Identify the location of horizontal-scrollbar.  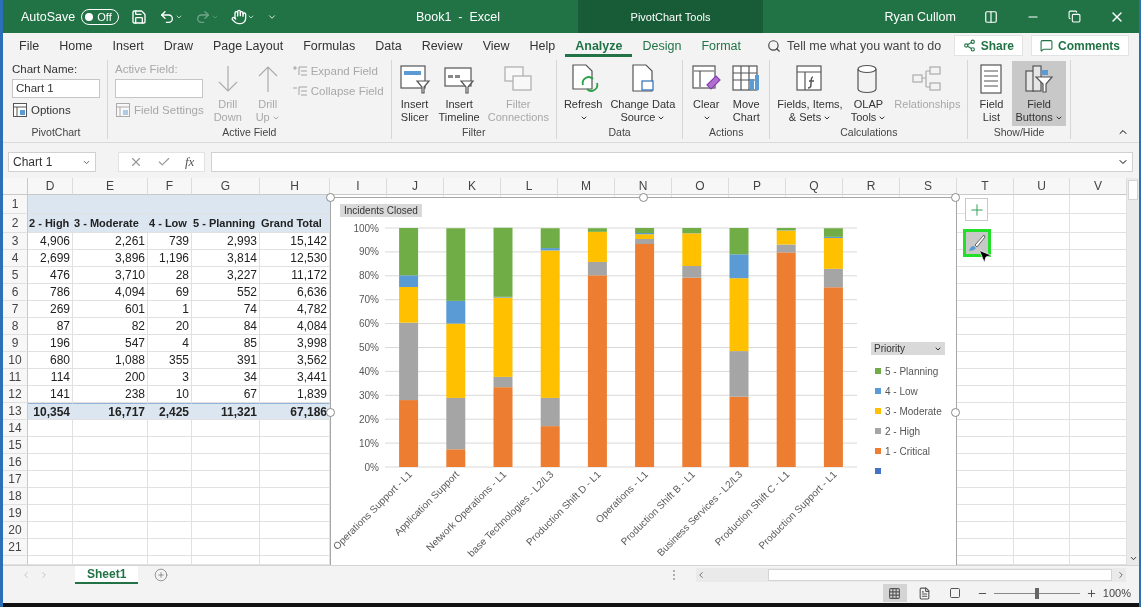
(911, 574).